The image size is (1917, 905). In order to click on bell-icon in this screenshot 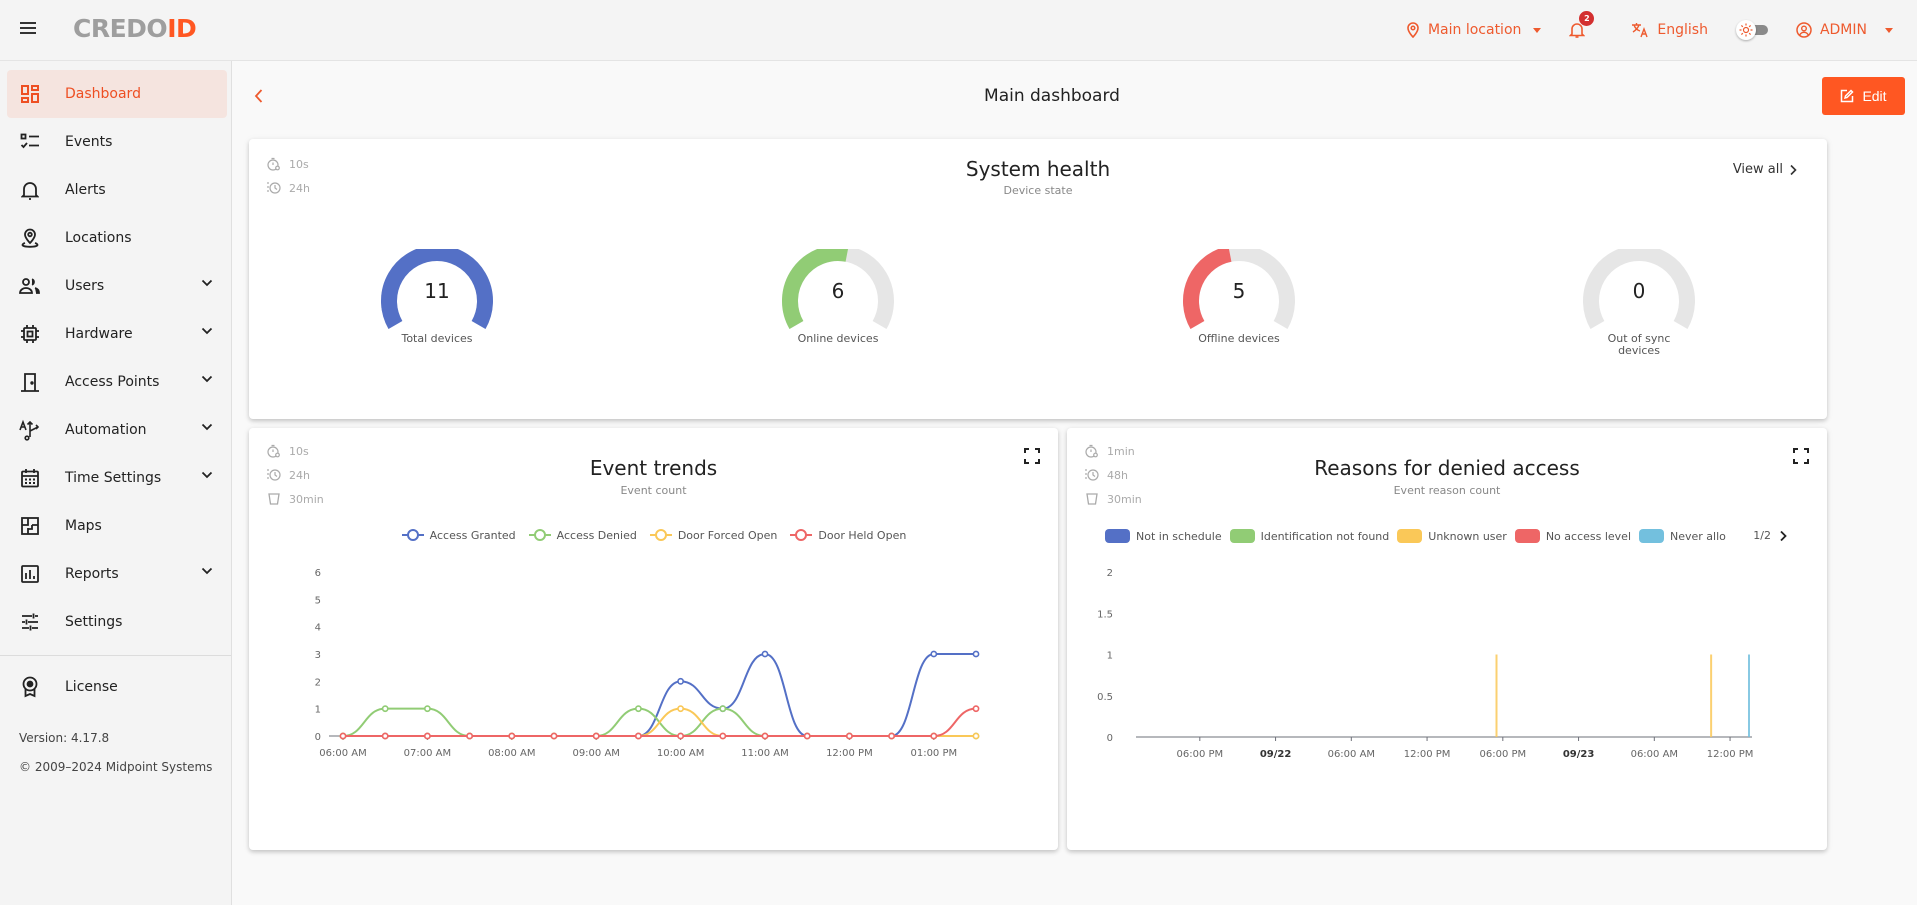, I will do `click(30, 190)`.